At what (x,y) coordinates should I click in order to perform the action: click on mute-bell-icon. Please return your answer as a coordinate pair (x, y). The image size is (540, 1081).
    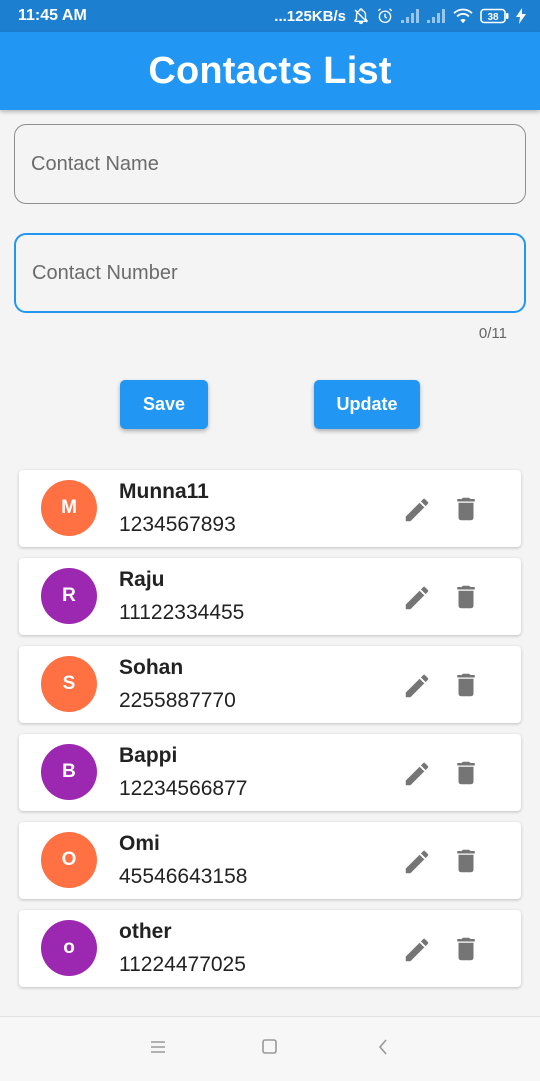
    Looking at the image, I should click on (361, 16).